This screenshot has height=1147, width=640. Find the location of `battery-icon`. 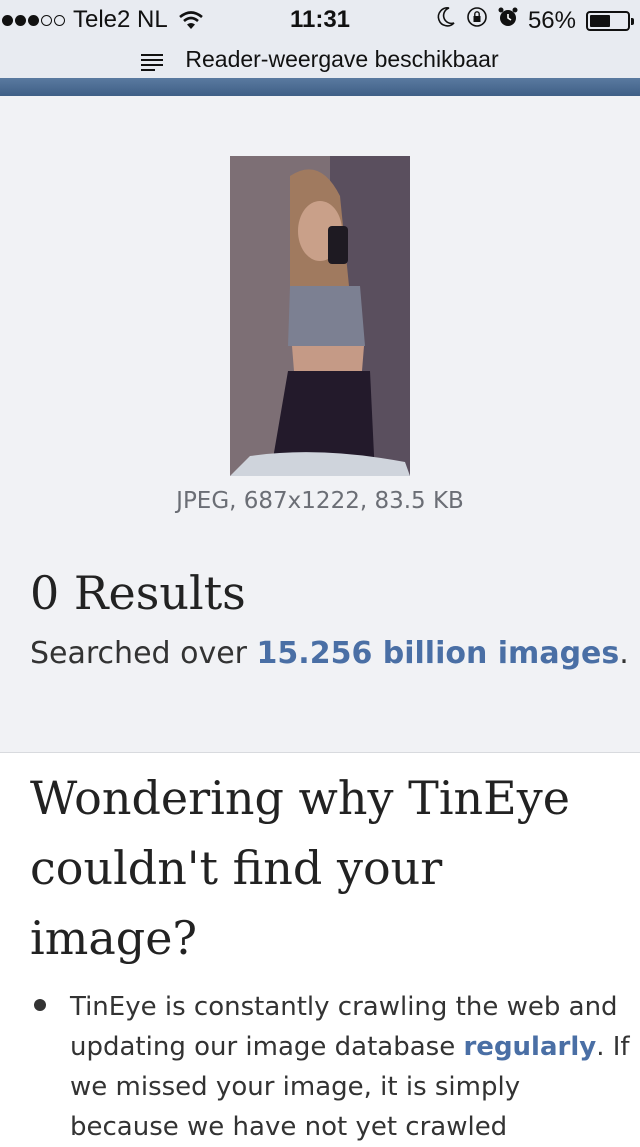

battery-icon is located at coordinates (610, 20).